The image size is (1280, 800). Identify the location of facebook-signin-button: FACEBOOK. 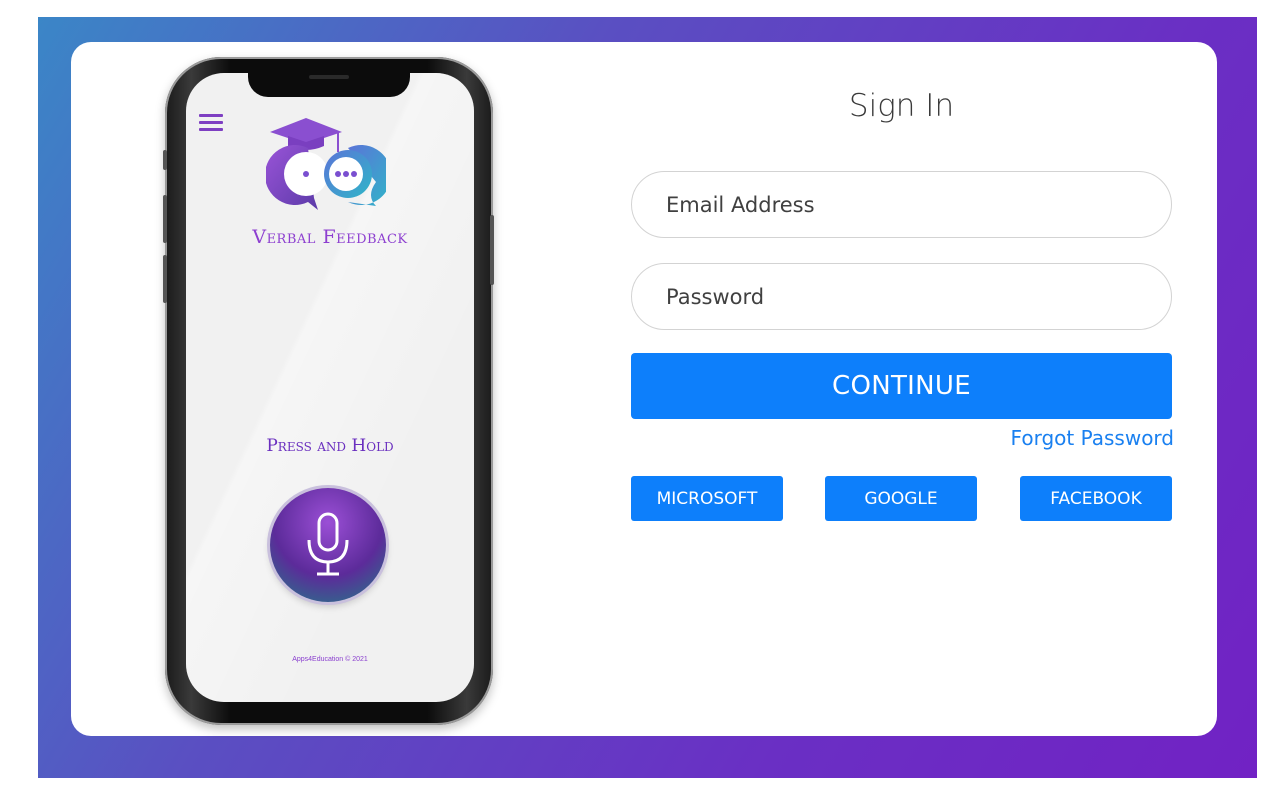
(1096, 498).